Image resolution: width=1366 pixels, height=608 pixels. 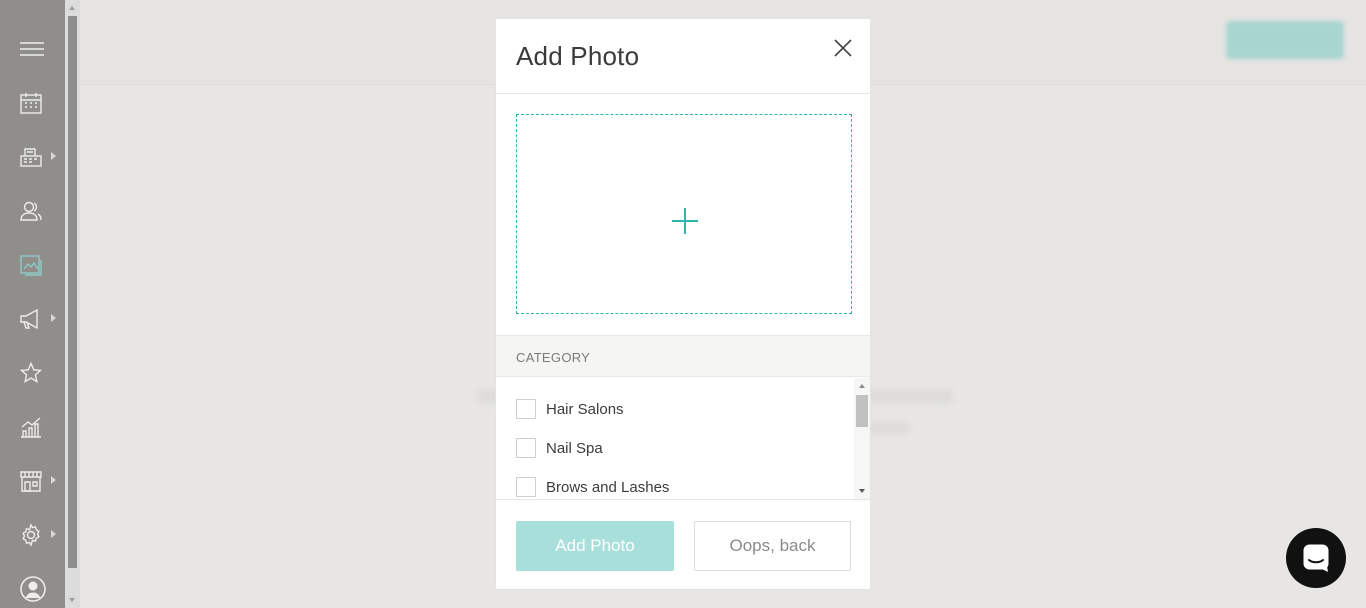 I want to click on settings-gear-icon, so click(x=31, y=535).